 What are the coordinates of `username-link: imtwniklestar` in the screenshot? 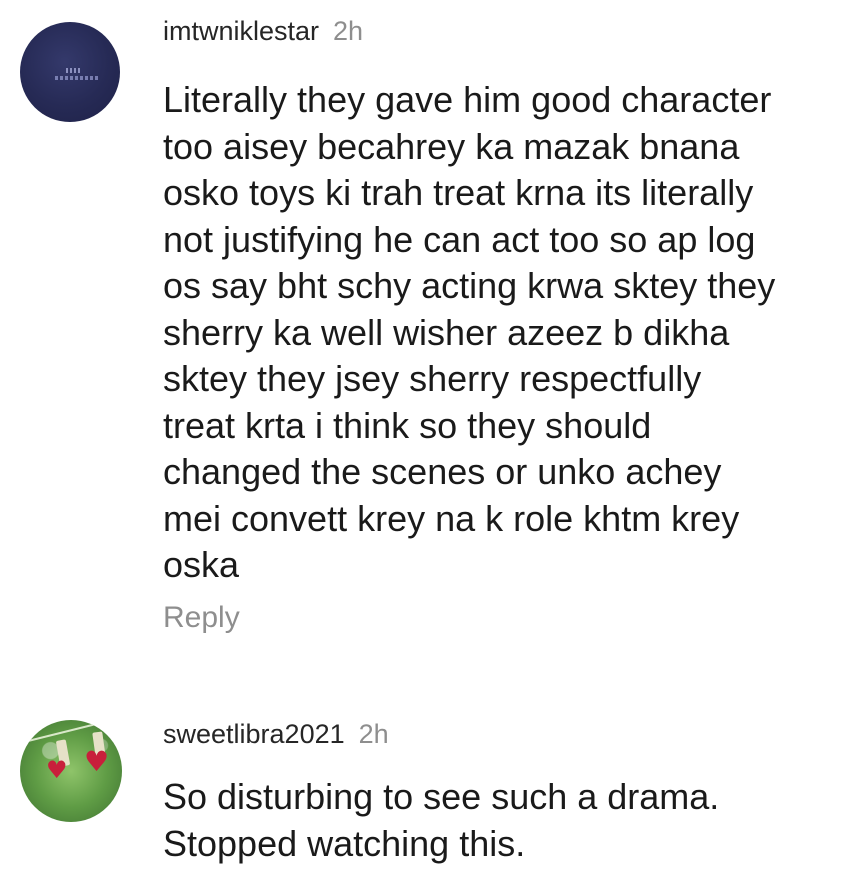 It's located at (241, 31).